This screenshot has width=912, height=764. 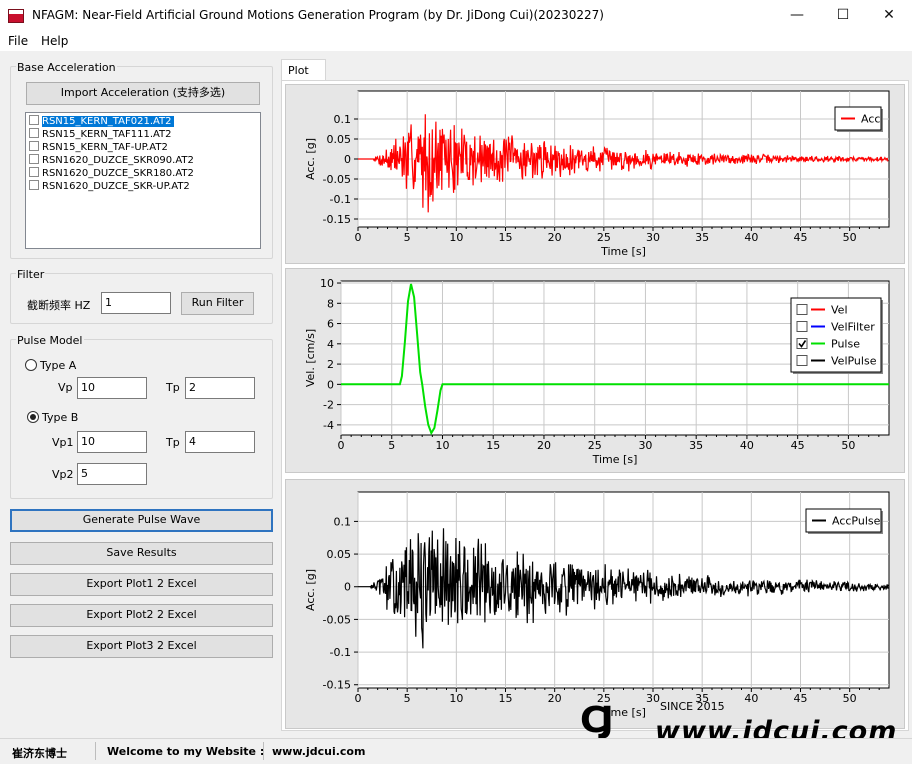 I want to click on legend-checkbox, so click(x=802, y=326).